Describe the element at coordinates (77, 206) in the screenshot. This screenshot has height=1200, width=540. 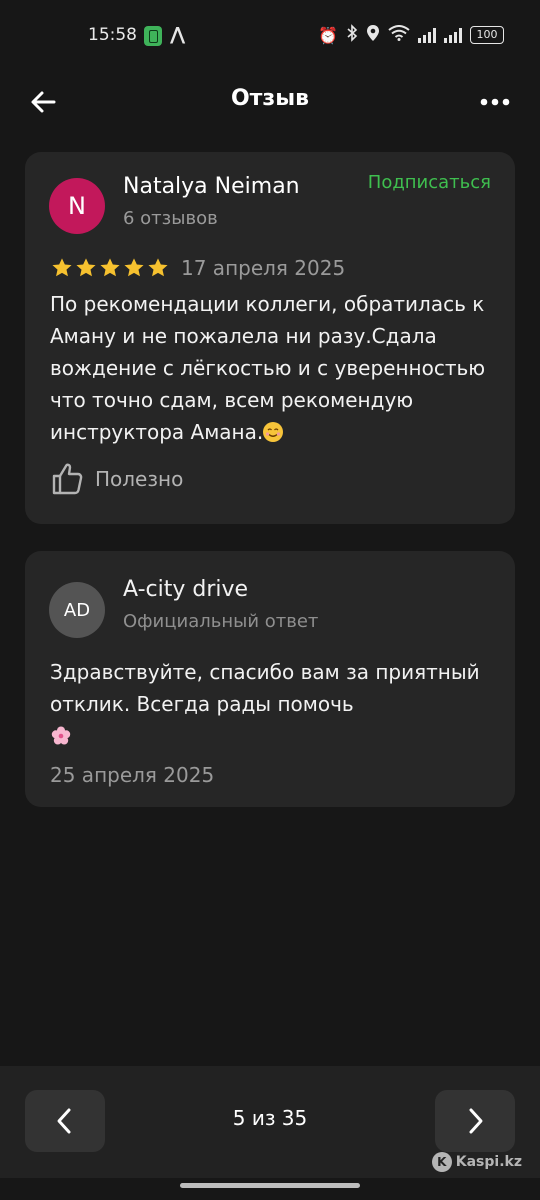
I see `avatar: N` at that location.